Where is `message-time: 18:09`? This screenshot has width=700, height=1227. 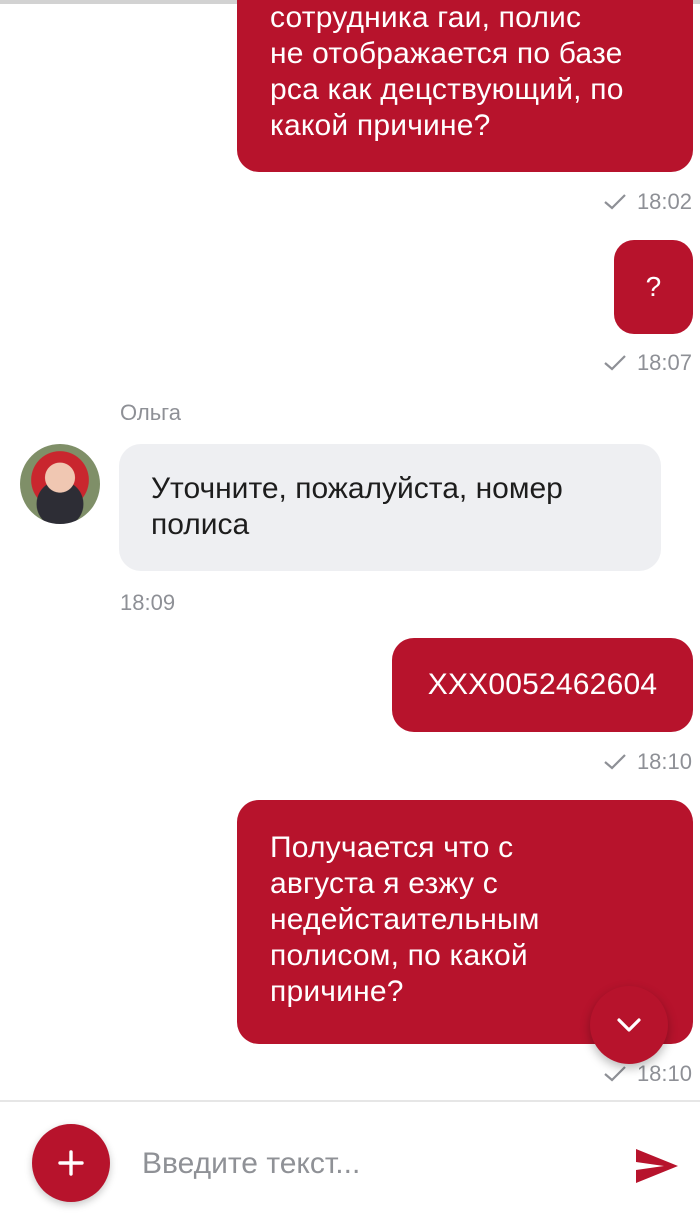
message-time: 18:09 is located at coordinates (148, 602).